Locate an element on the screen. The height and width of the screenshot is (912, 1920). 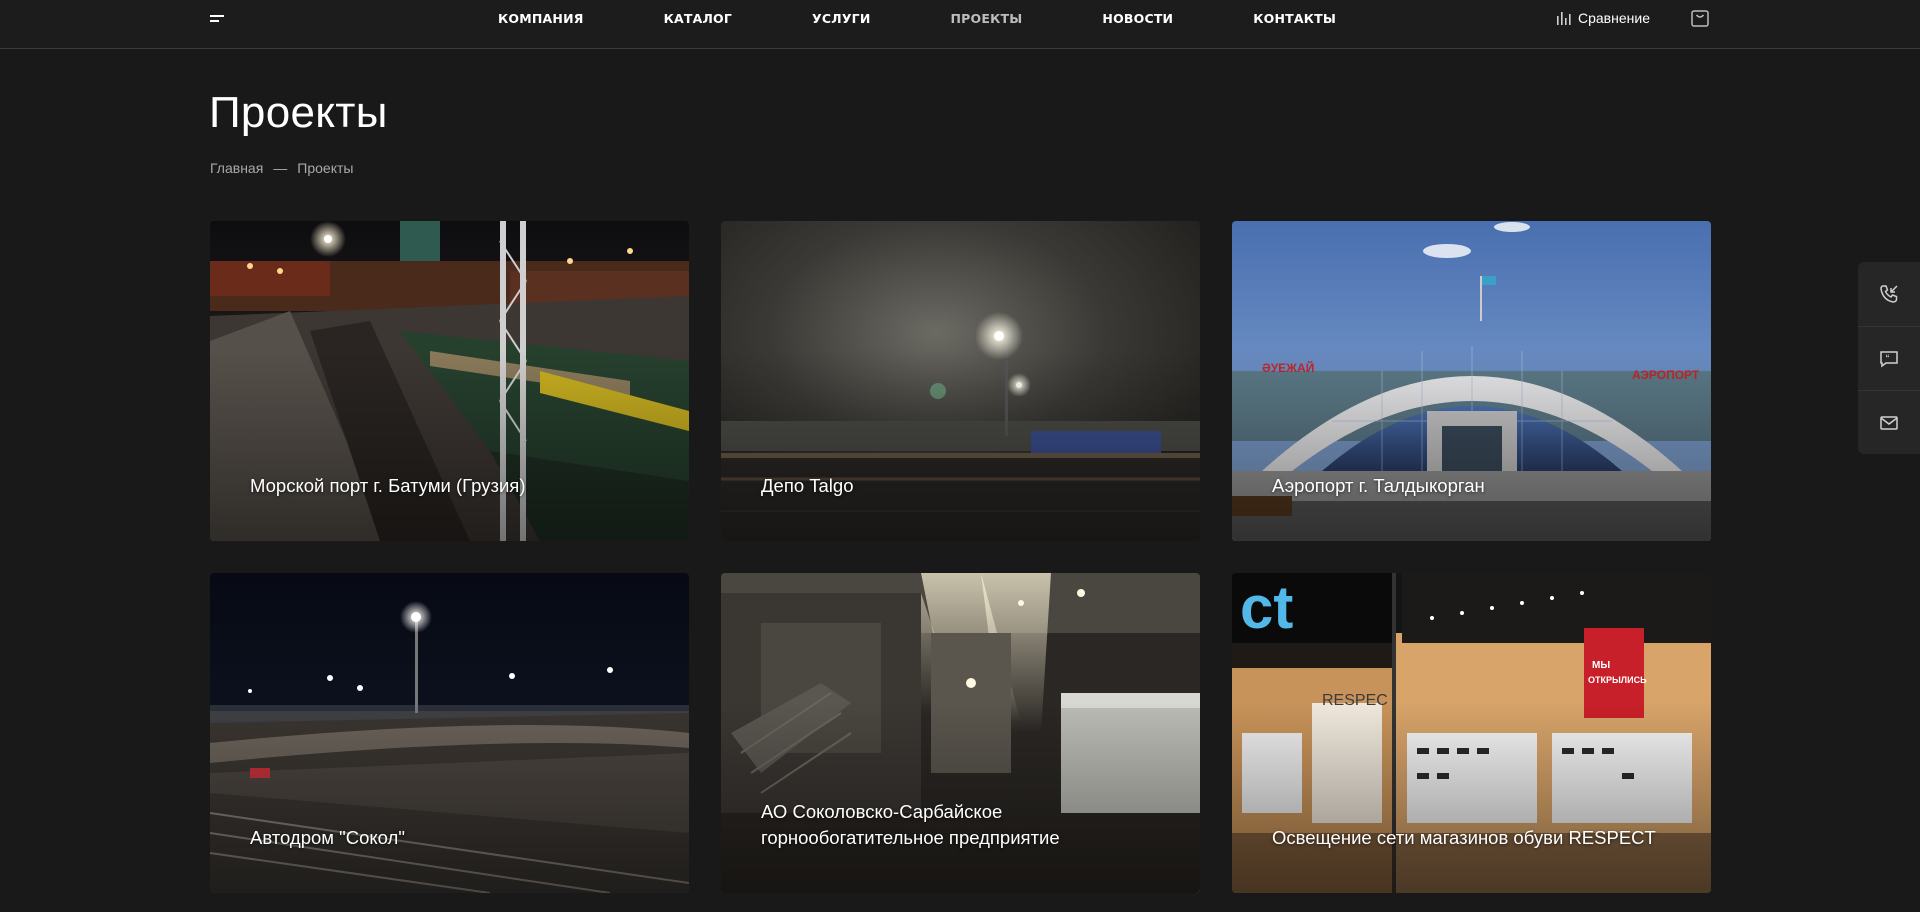
breadcrumb: Главная — Проекты is located at coordinates (281, 168).